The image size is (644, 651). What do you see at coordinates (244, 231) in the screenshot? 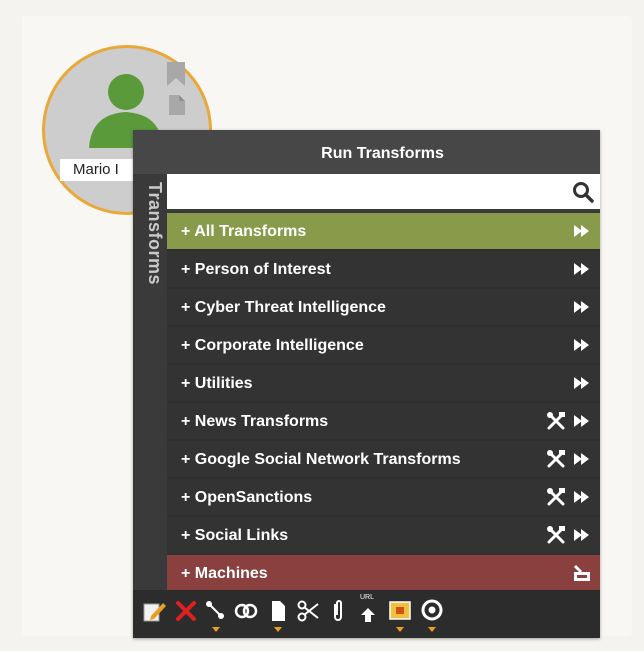
I see `transform-set-label: + All Transforms` at bounding box center [244, 231].